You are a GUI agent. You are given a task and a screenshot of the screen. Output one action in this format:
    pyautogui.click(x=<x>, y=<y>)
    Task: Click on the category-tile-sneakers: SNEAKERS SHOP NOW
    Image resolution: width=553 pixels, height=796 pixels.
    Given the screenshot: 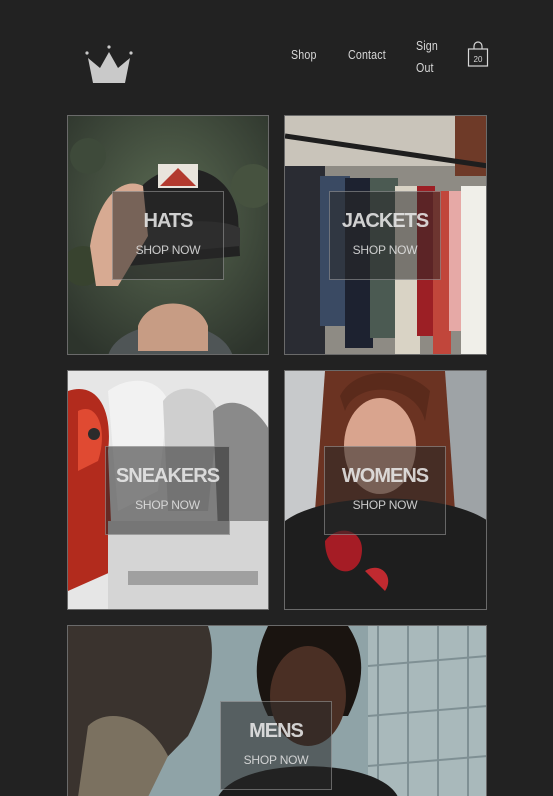 What is the action you would take?
    pyautogui.click(x=168, y=490)
    